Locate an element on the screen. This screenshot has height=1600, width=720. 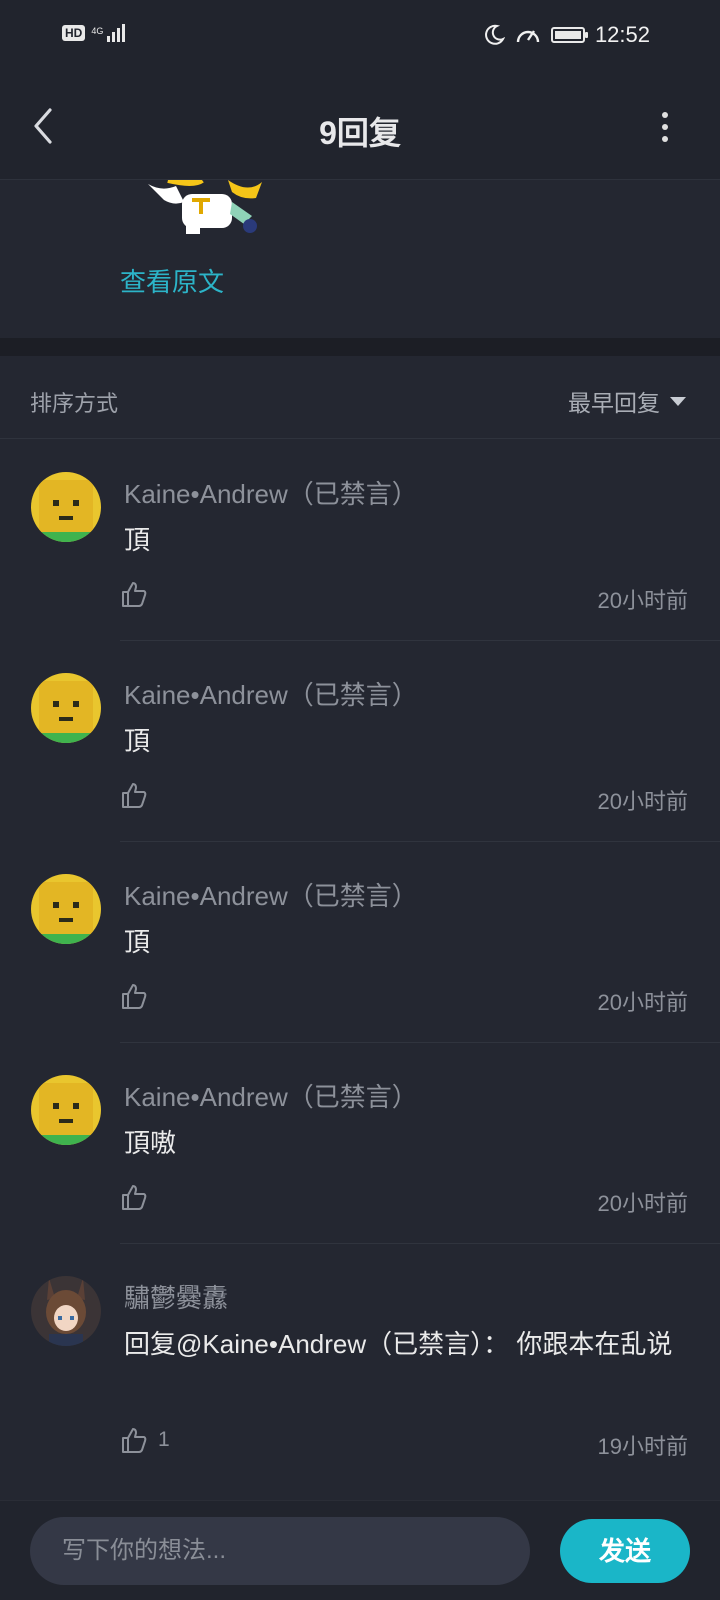
like-button: 1 is located at coordinates (145, 1440).